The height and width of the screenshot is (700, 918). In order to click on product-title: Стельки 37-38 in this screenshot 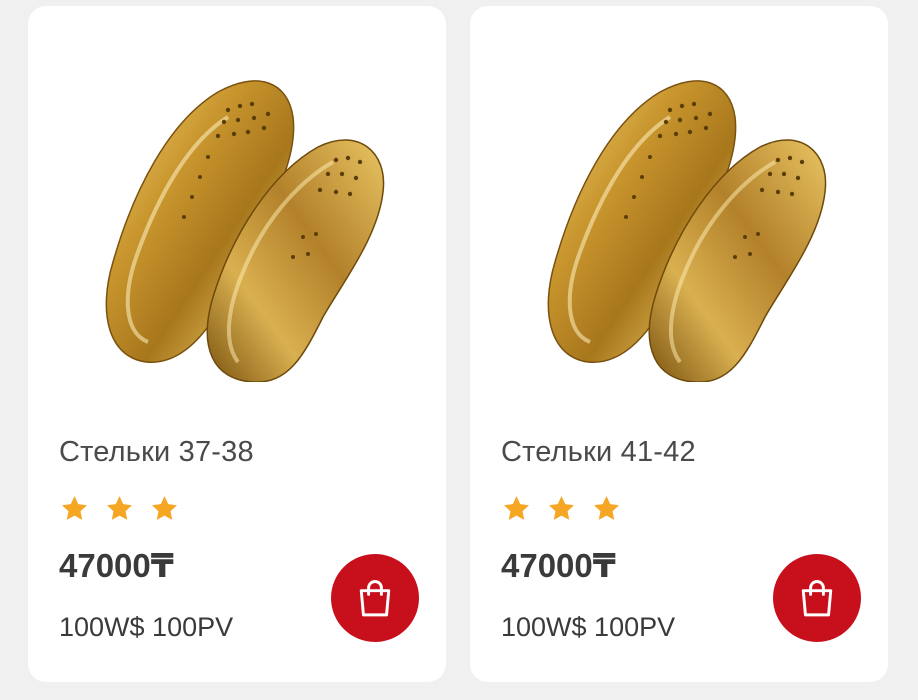, I will do `click(156, 452)`.